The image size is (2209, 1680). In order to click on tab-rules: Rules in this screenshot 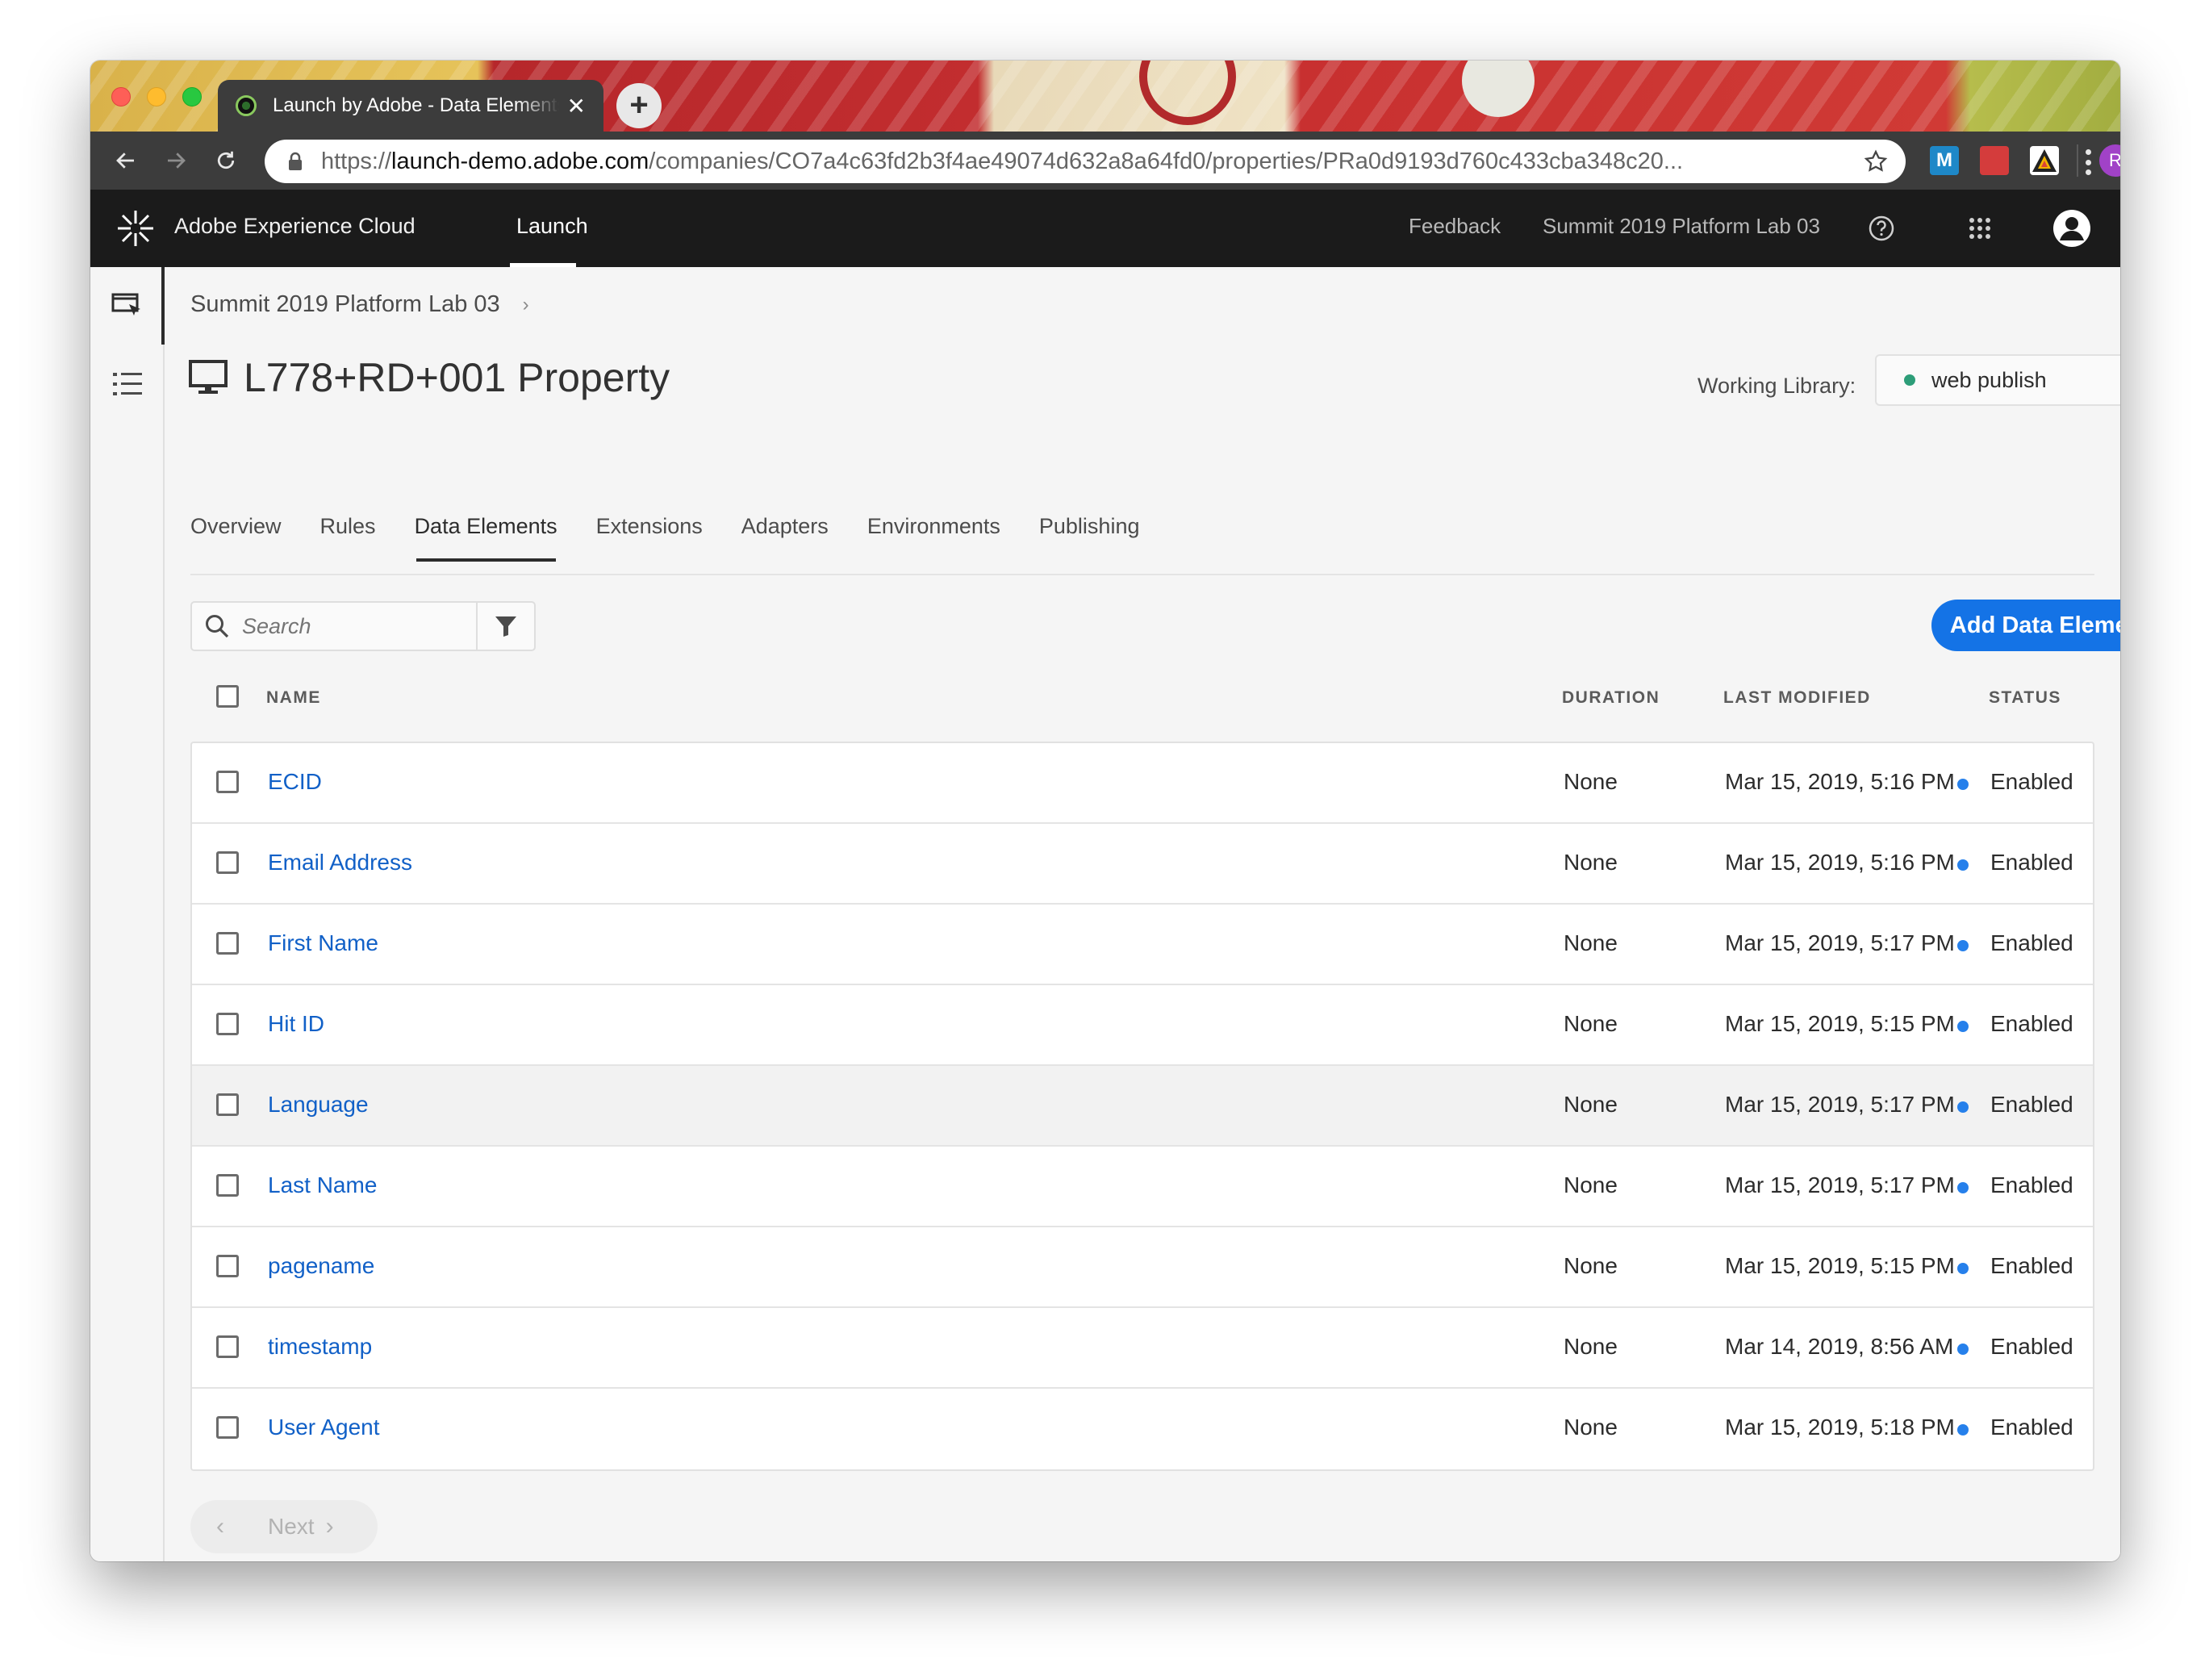, I will do `click(348, 538)`.